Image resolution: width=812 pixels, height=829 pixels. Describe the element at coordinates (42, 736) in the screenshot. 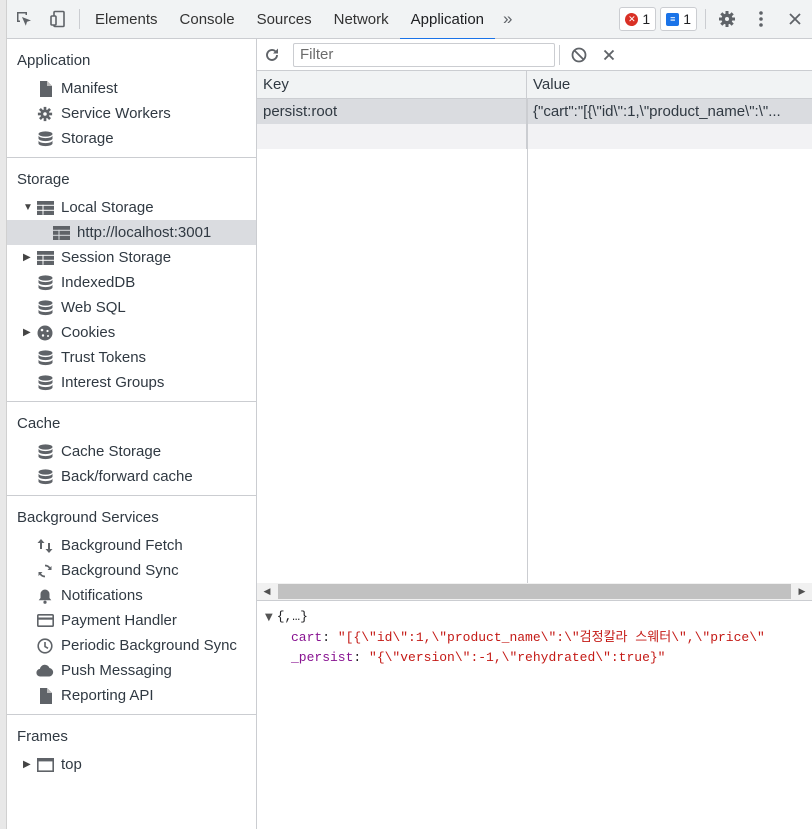

I see `section-title: Frames` at that location.